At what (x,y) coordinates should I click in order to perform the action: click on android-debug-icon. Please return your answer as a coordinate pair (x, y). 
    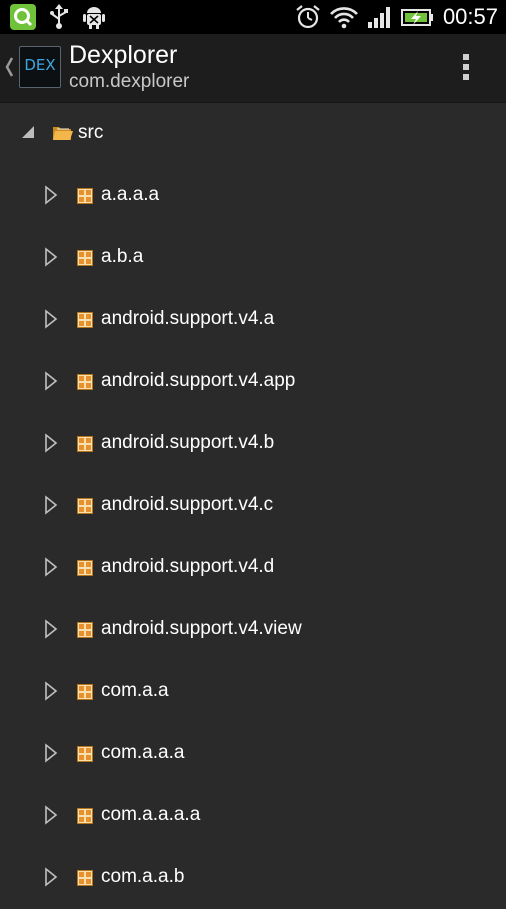
    Looking at the image, I should click on (94, 17).